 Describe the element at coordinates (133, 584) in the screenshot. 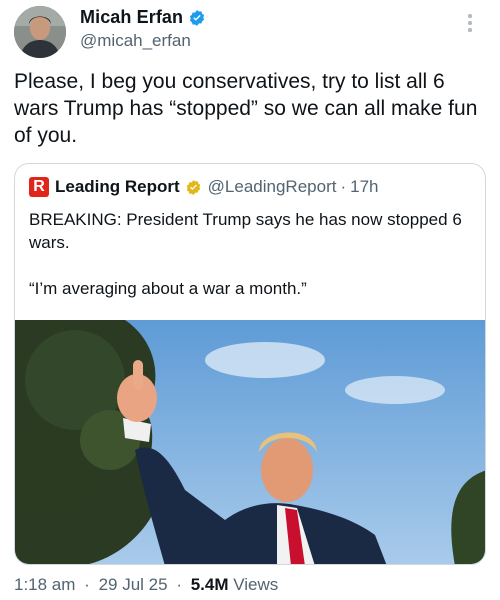

I see `tweet-date: 29 Jul 25` at that location.